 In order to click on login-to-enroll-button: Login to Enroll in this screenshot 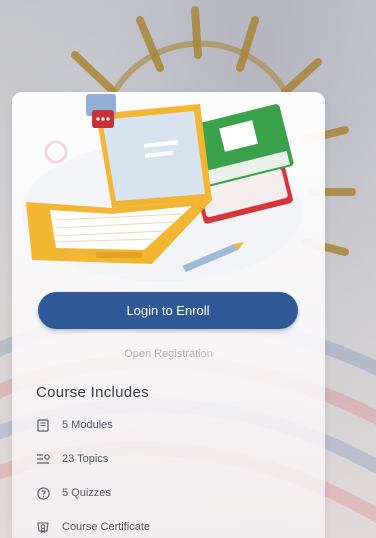, I will do `click(168, 310)`.